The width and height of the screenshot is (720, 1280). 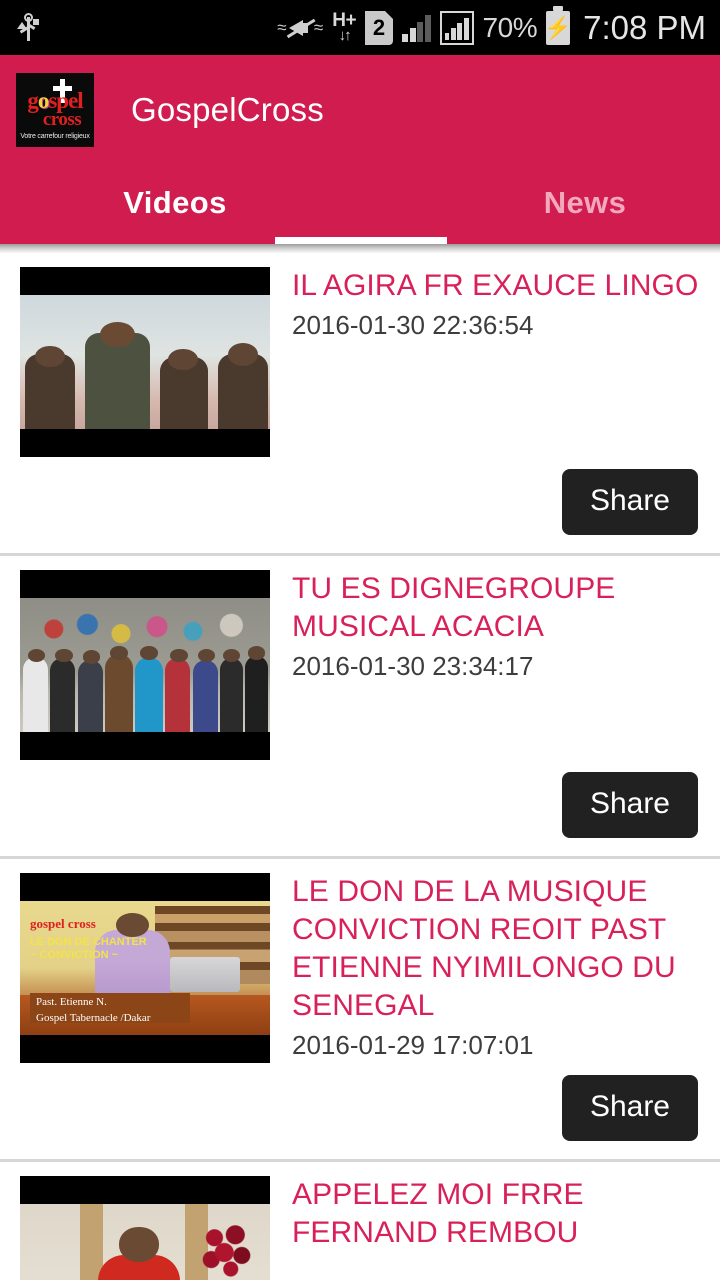 I want to click on tab-videos: Videos, so click(x=175, y=204).